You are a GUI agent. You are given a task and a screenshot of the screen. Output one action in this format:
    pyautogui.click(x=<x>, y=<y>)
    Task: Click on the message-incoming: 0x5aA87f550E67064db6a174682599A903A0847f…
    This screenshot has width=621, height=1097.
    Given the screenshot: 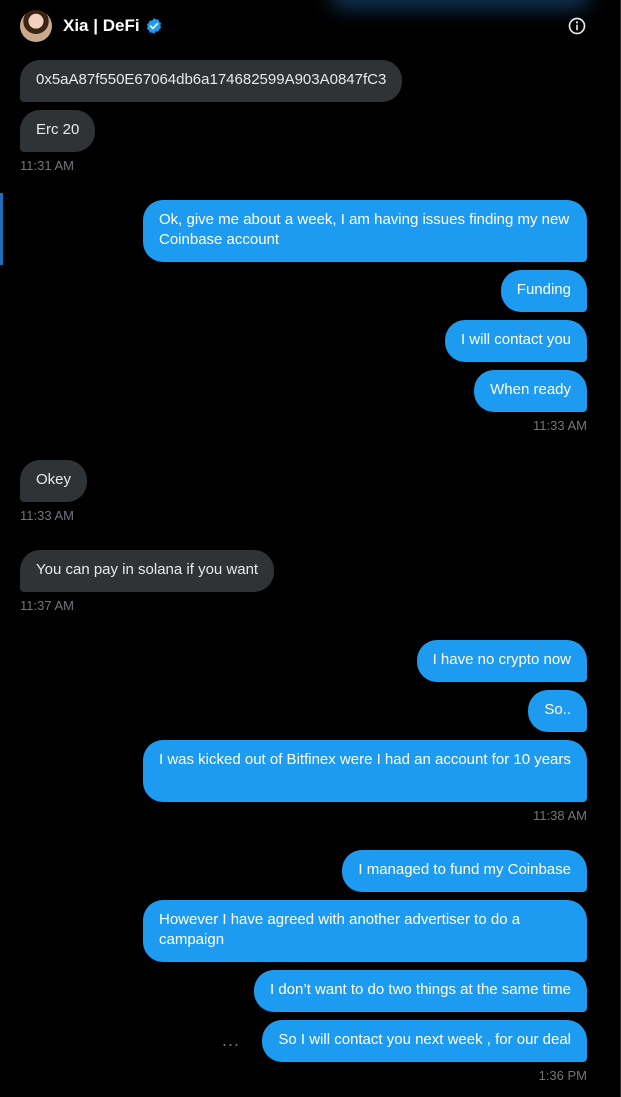 What is the action you would take?
    pyautogui.click(x=211, y=81)
    